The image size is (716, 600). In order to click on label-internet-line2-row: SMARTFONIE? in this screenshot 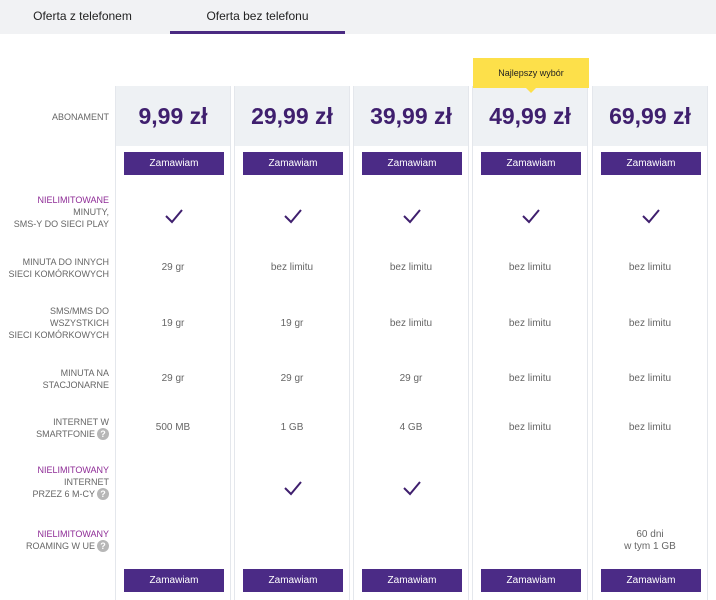, I will do `click(72, 434)`.